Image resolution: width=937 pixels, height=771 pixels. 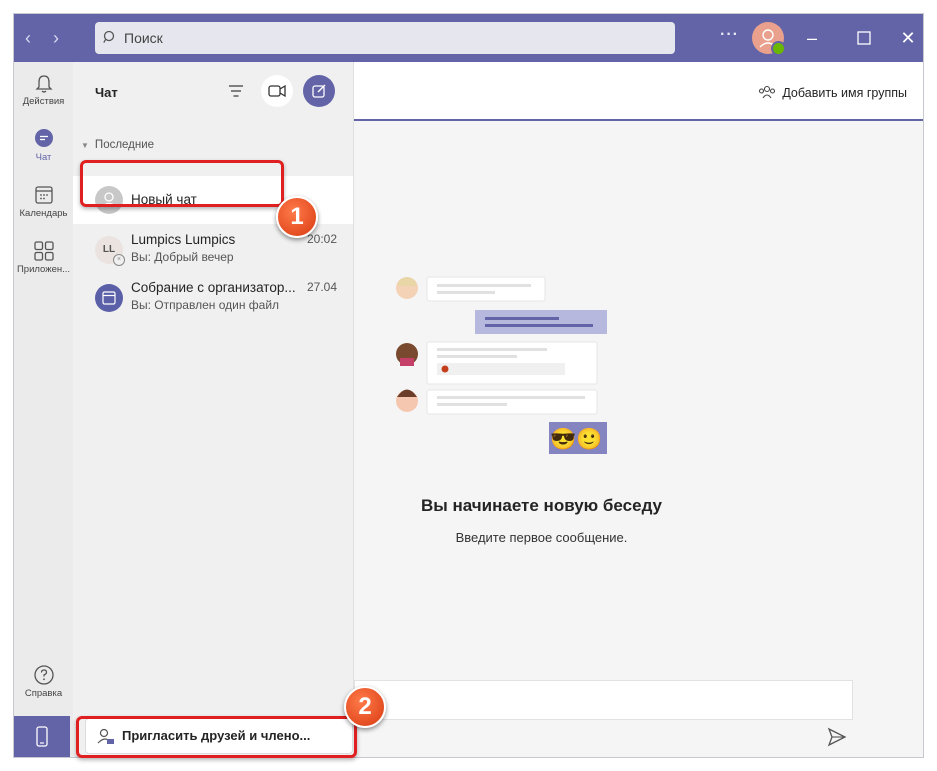 I want to click on chat-item-time: 27.04, so click(x=321, y=287).